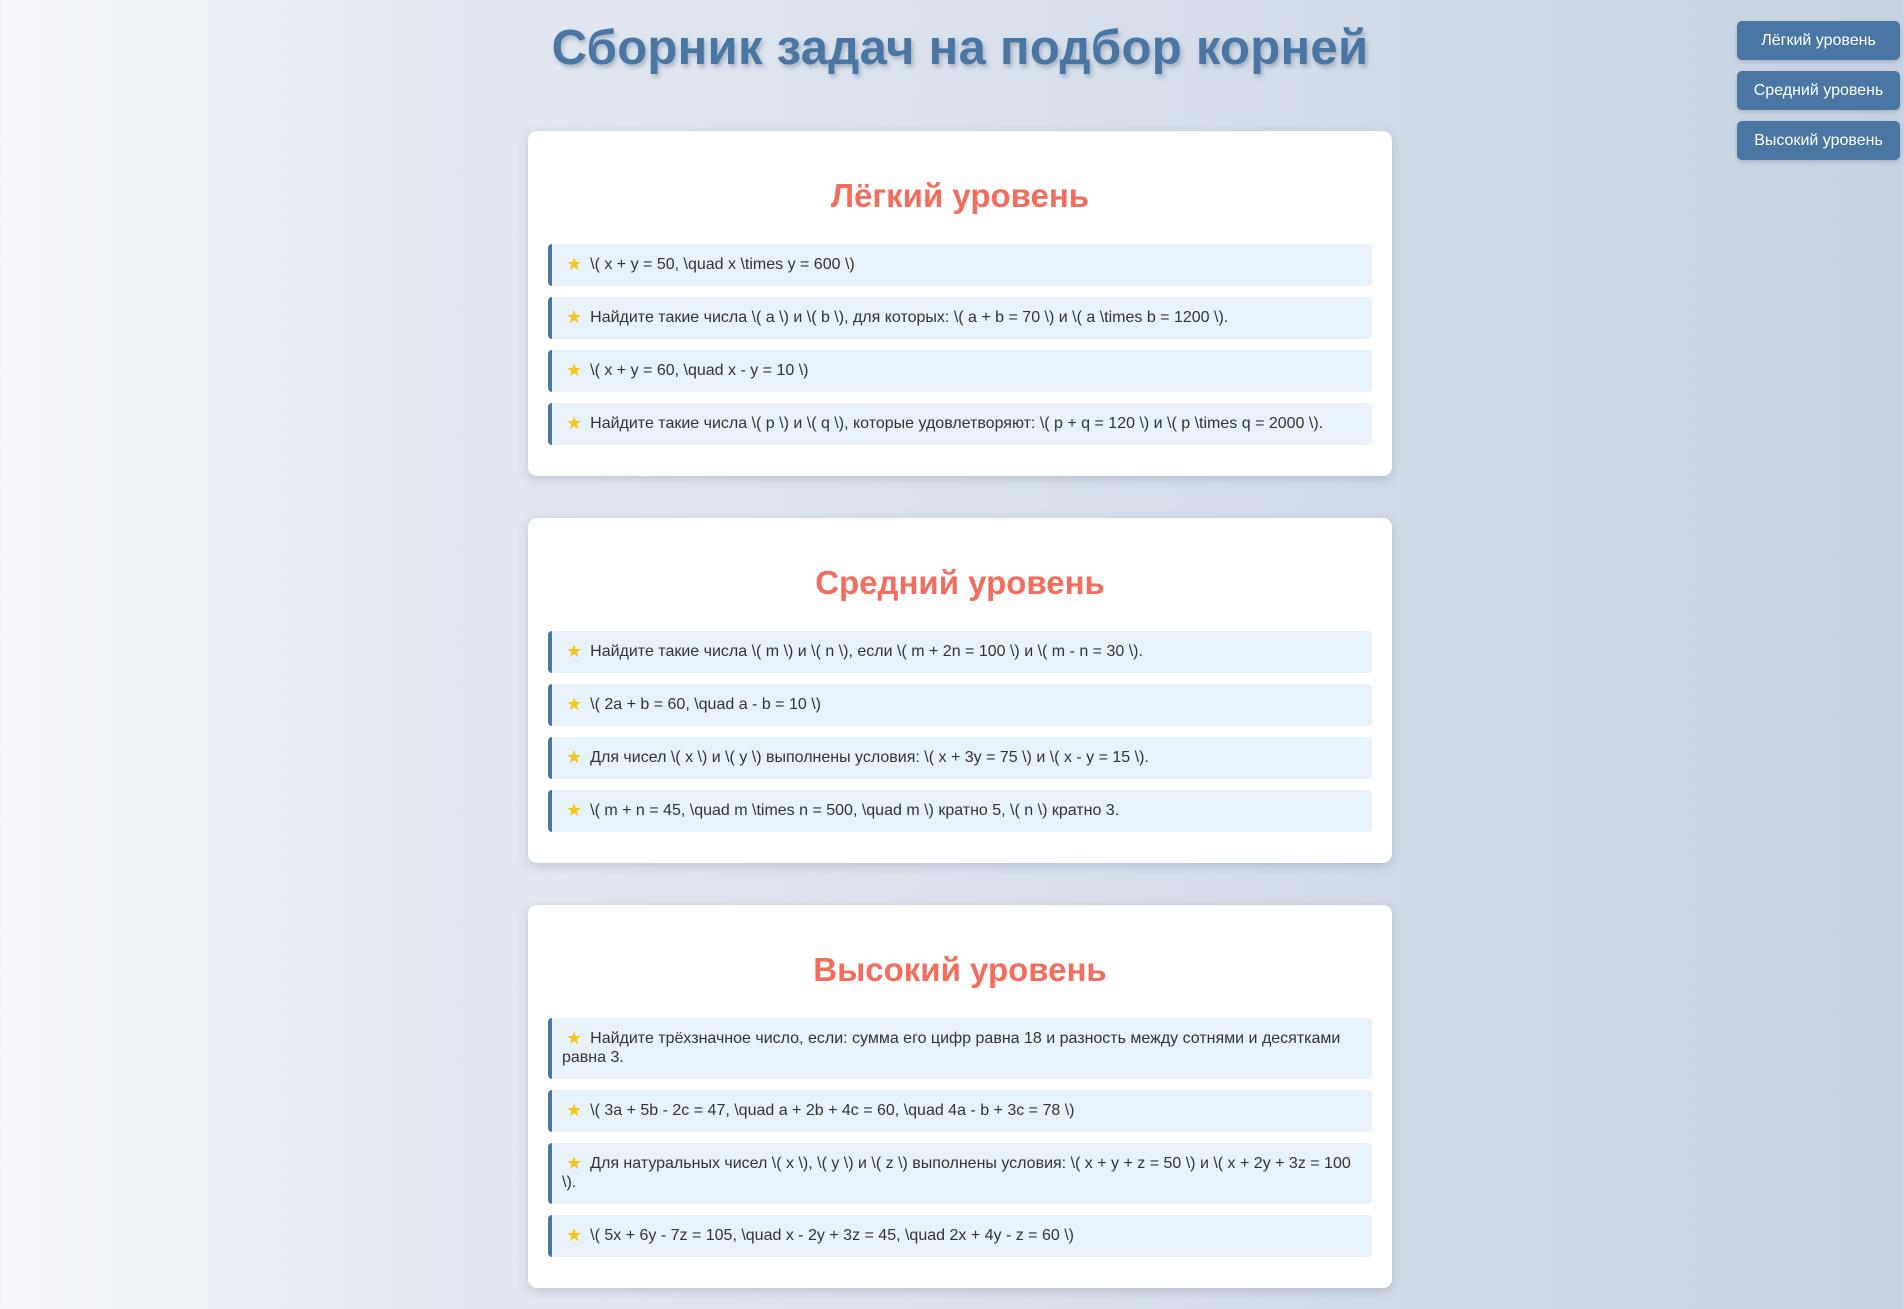 Image resolution: width=1904 pixels, height=1309 pixels. Describe the element at coordinates (960, 371) in the screenshot. I see `task-item: ★ \( x + y = 60, \quad x - y = 10 \)` at that location.